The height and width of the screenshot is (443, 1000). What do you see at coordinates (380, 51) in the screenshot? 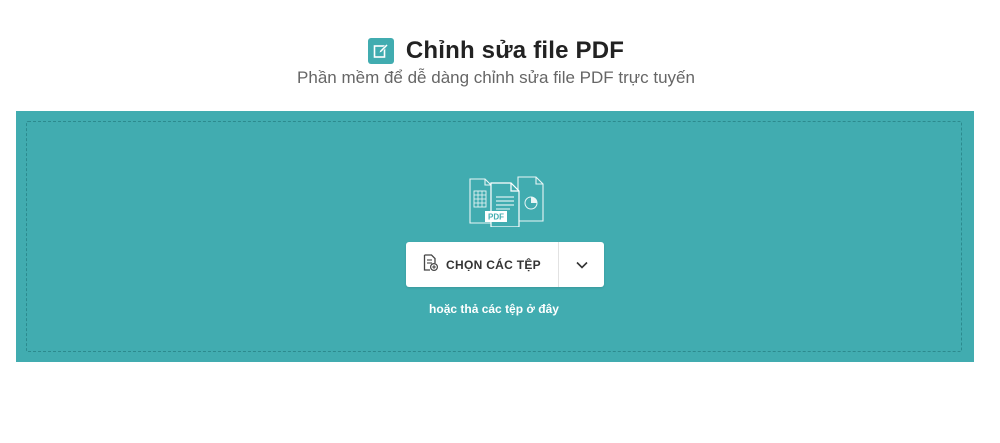
I see `edit-icon` at bounding box center [380, 51].